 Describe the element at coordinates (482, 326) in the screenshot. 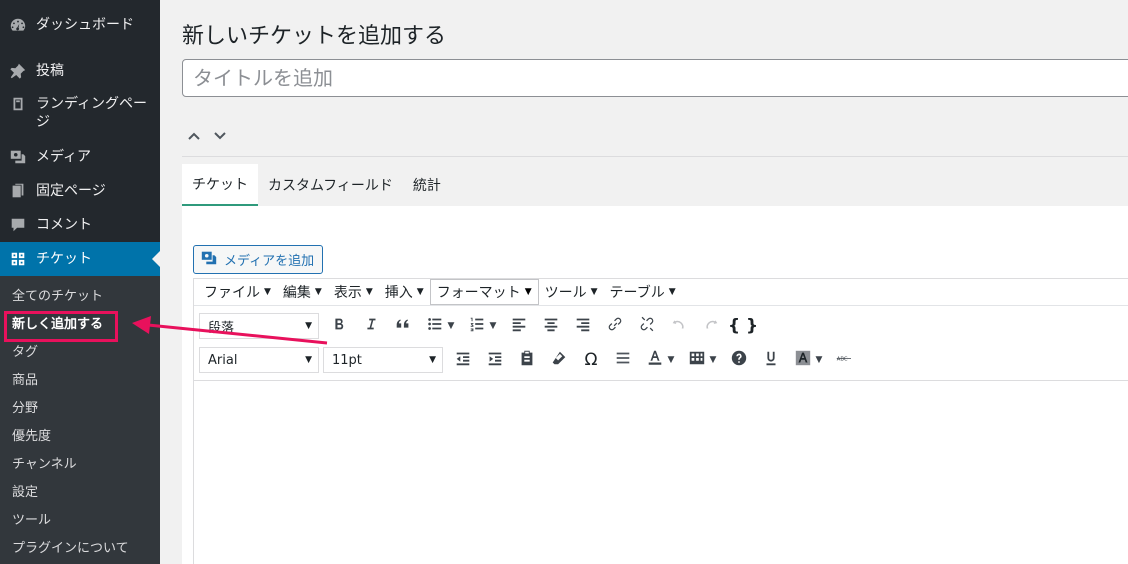

I see `numbered-list-button: ▼` at that location.